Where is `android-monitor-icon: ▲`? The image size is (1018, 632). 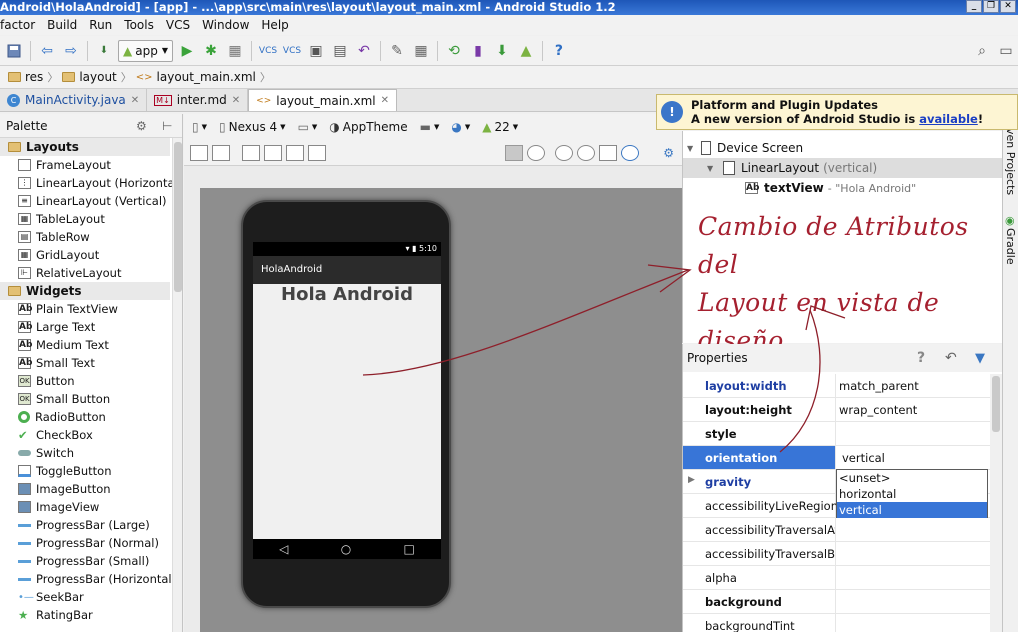 android-monitor-icon: ▲ is located at coordinates (526, 51).